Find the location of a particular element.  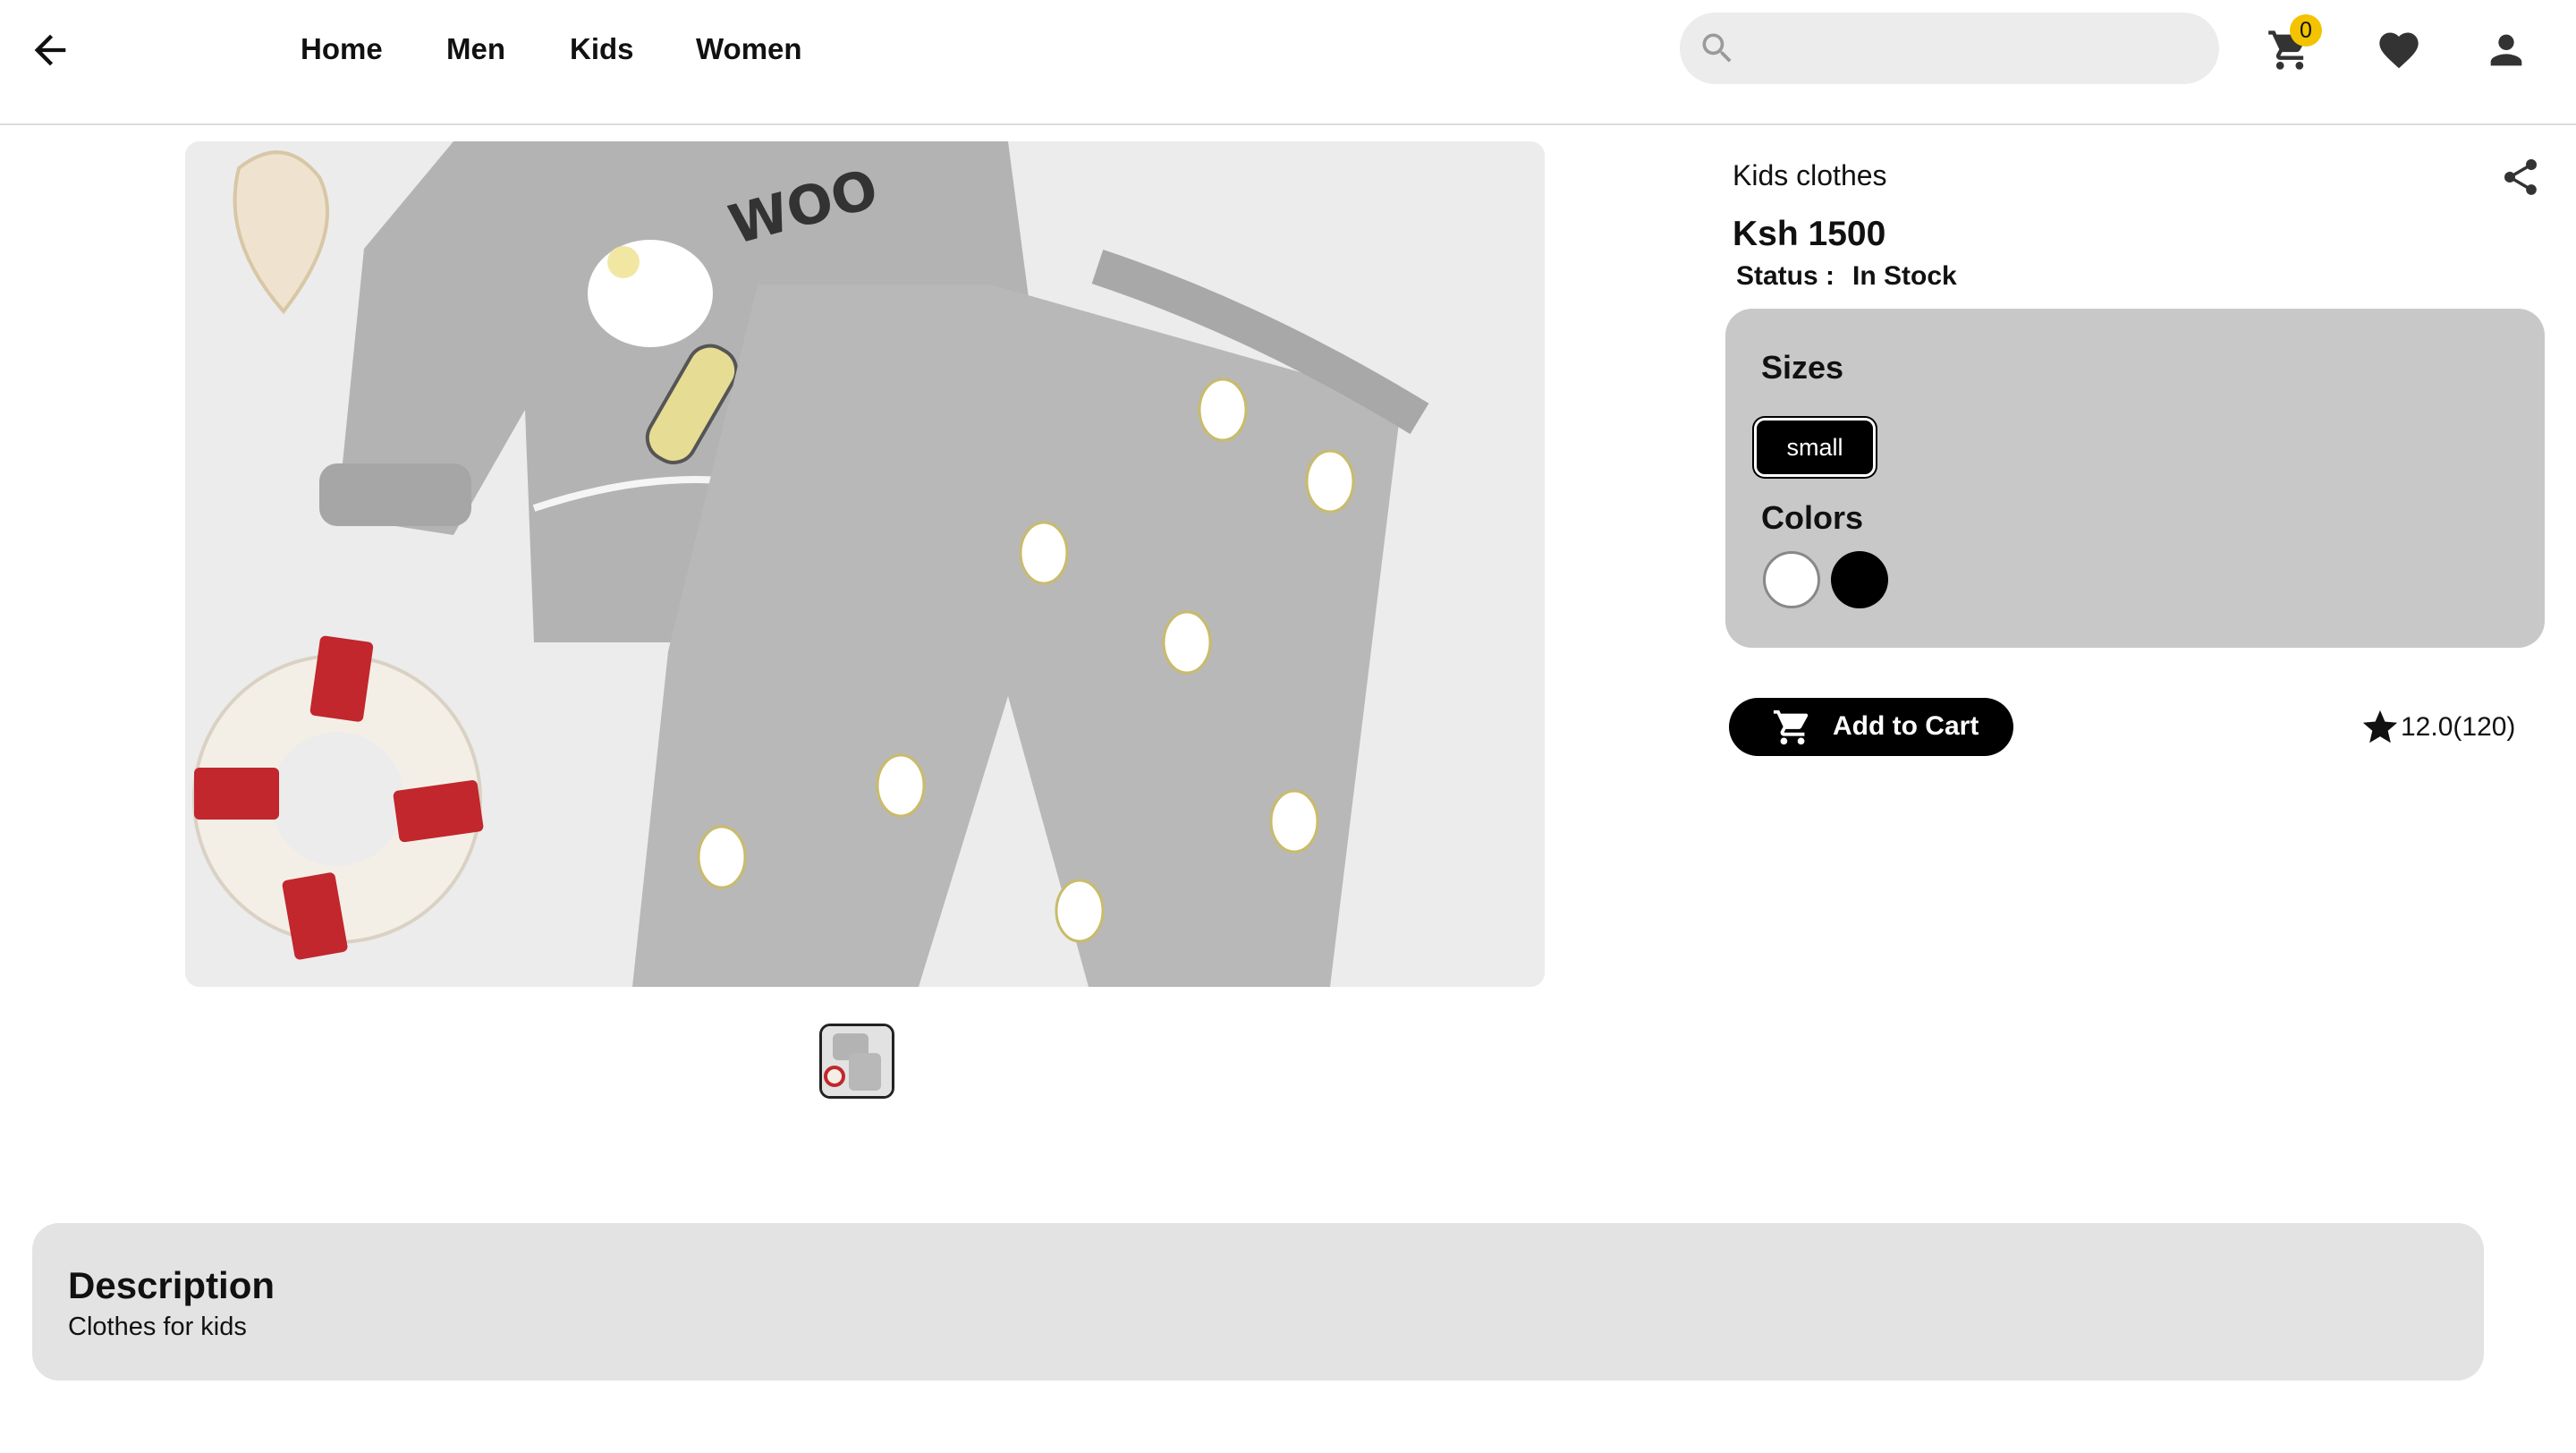

description-text: Clothes for kids is located at coordinates (157, 1327).